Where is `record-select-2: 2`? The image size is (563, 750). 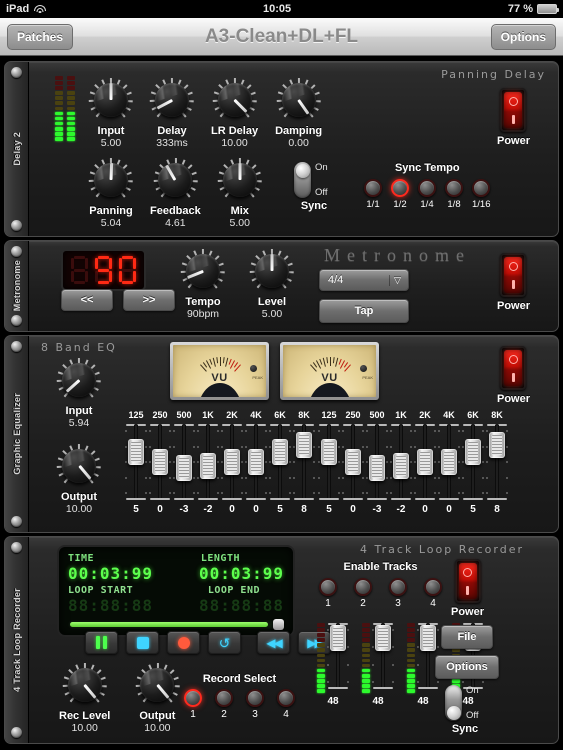
record-select-2: 2 is located at coordinates (224, 704).